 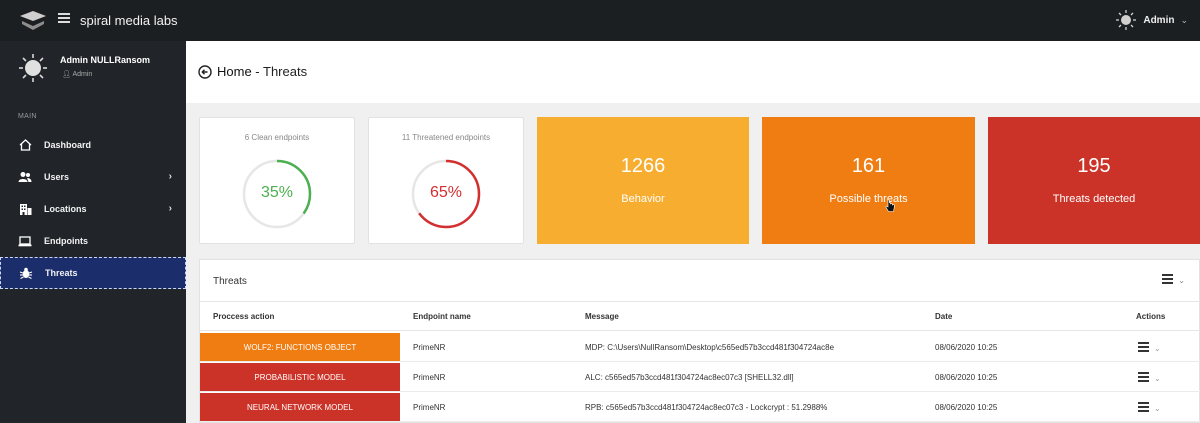 I want to click on clean-percent: 35%, so click(x=277, y=192).